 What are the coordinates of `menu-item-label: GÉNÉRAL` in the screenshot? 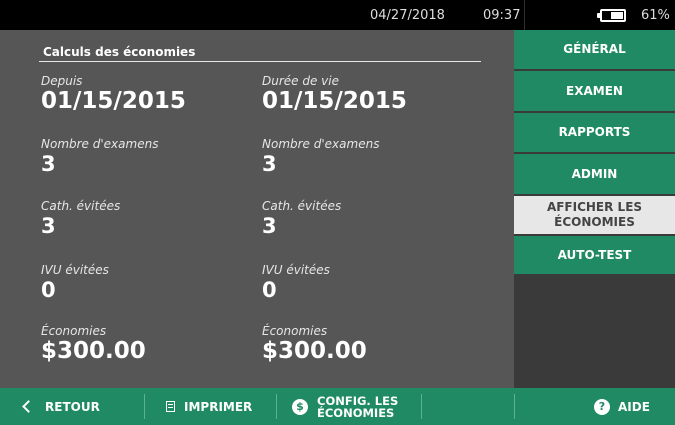 It's located at (594, 49).